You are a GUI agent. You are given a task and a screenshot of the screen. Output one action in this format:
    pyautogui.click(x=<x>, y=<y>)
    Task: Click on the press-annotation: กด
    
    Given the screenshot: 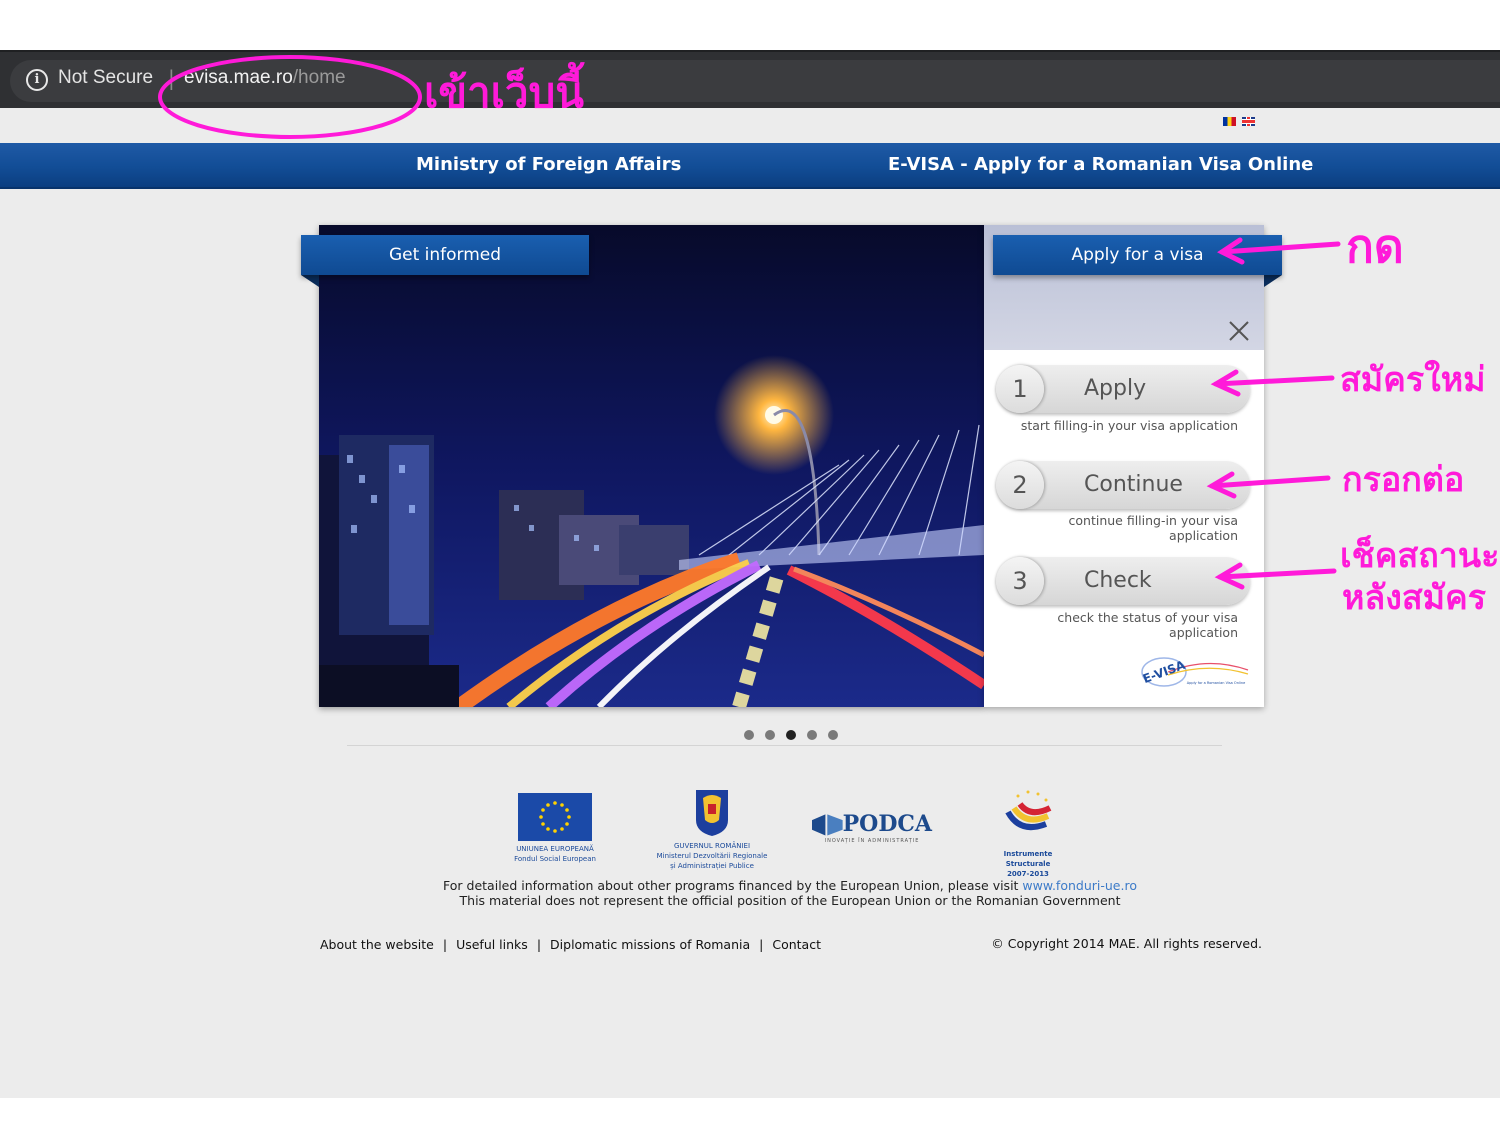 What is the action you would take?
    pyautogui.click(x=1375, y=246)
    